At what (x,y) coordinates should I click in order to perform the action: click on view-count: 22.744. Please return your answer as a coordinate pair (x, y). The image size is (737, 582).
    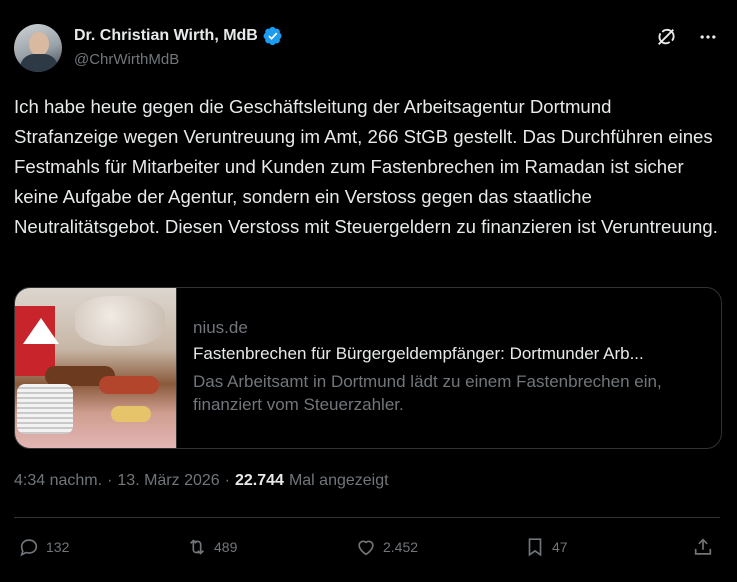
    Looking at the image, I should click on (259, 480).